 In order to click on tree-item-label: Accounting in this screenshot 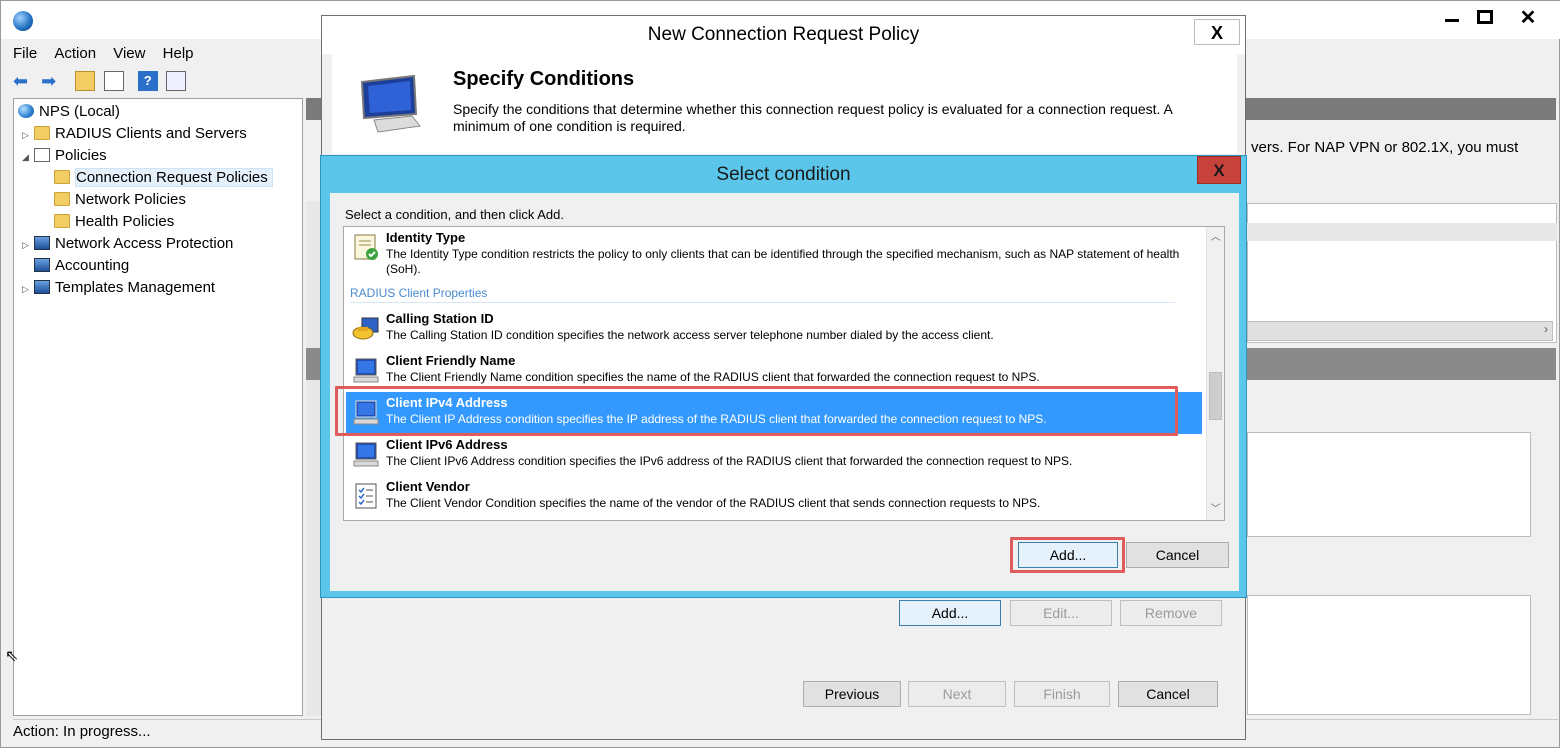, I will do `click(92, 265)`.